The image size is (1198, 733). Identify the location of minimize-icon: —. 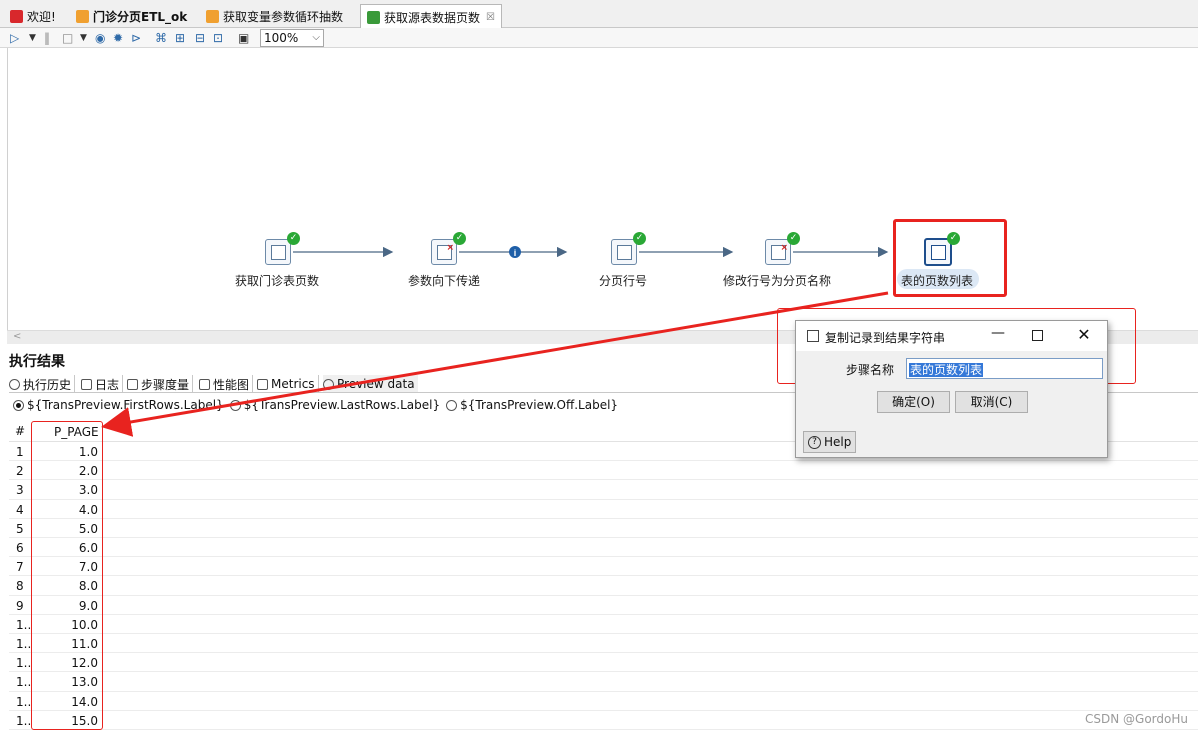
(998, 333).